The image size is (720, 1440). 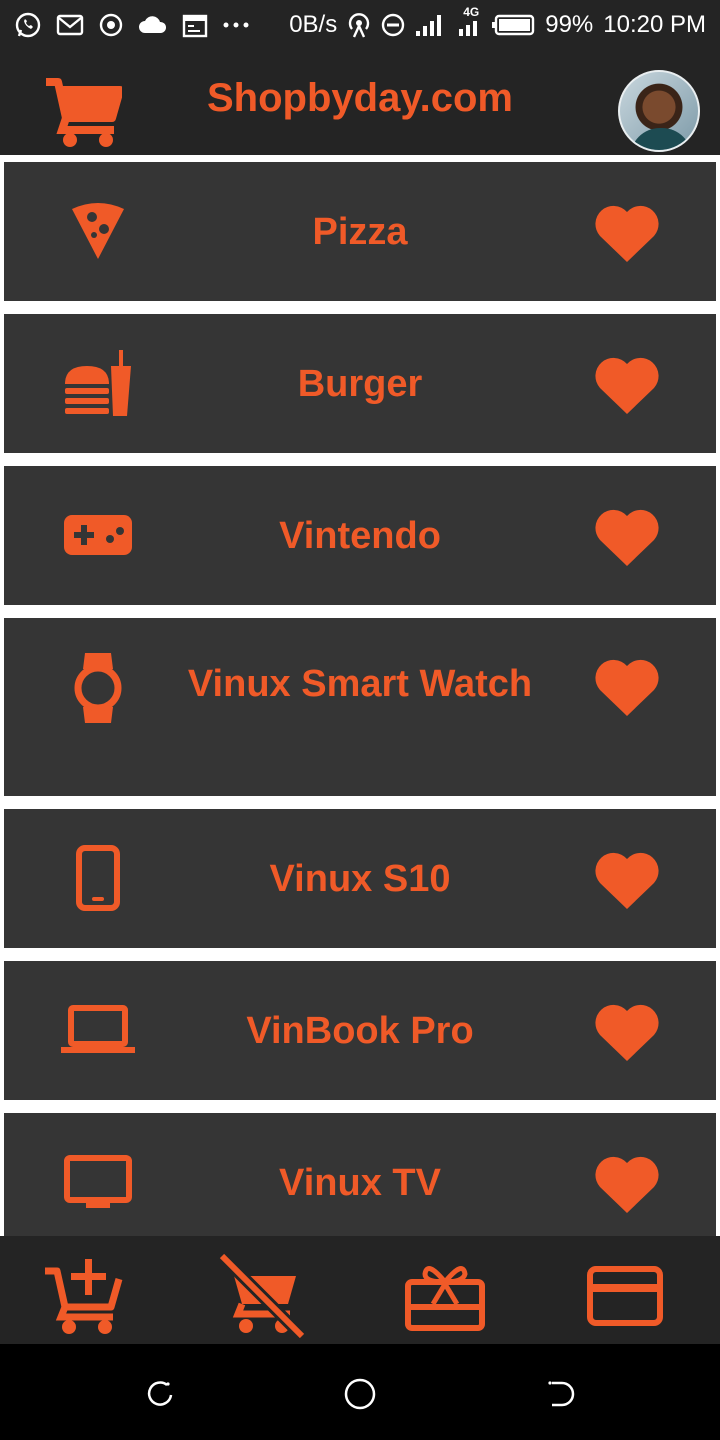 What do you see at coordinates (654, 24) in the screenshot?
I see `clock: 10:20 PM` at bounding box center [654, 24].